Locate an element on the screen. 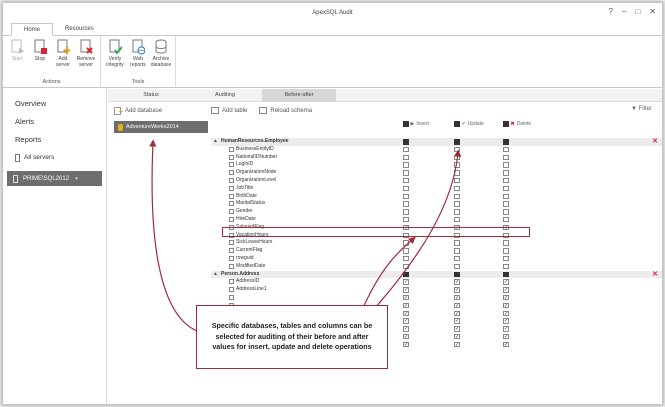 The image size is (665, 407). tab-auditing: Auditing is located at coordinates (225, 95).